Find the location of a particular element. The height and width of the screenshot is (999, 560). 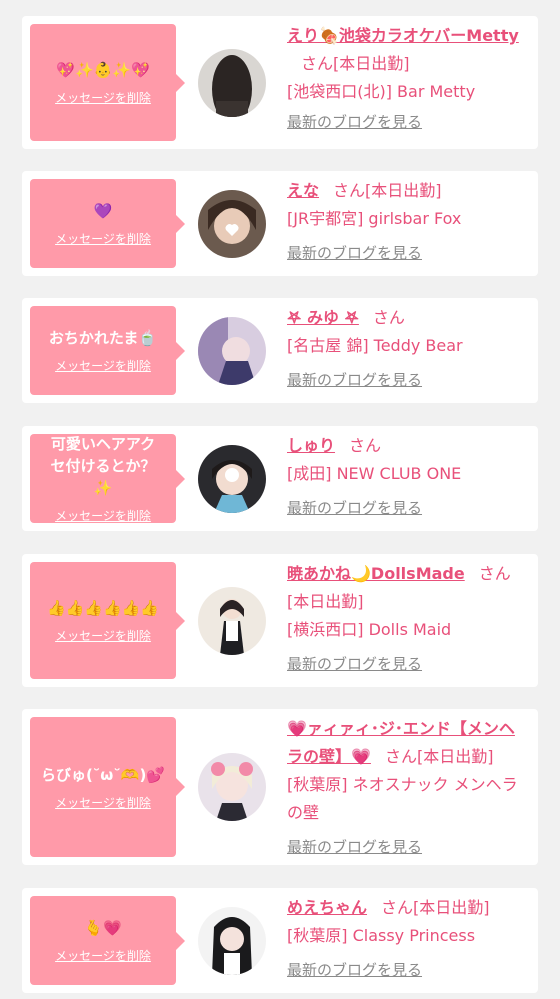

profile-info: しゅり さん [成田] NEW CLUB ONE 最新のブログを見る is located at coordinates (407, 477).